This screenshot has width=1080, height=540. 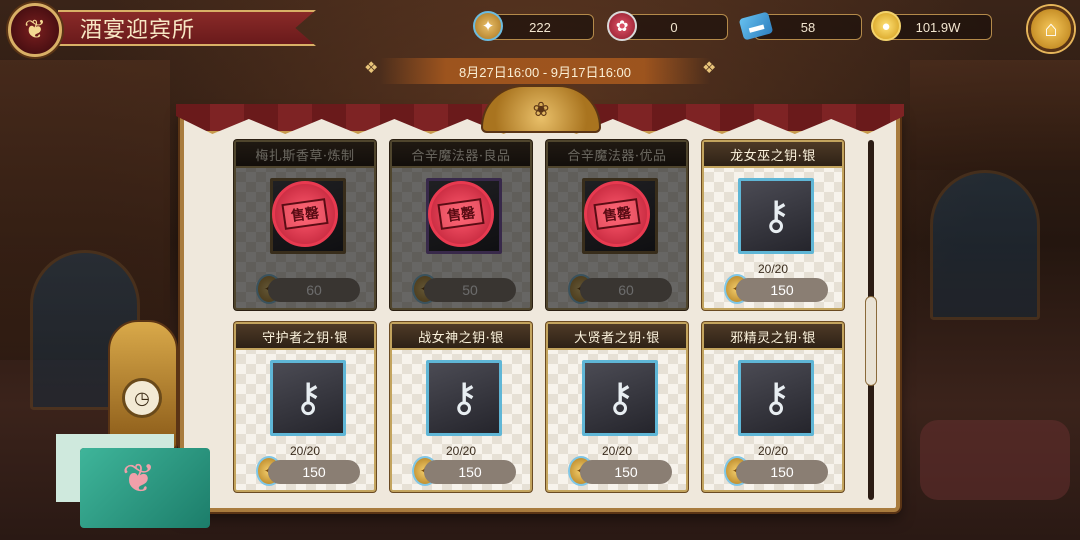 What do you see at coordinates (488, 26) in the screenshot?
I see `medal-icon: ✦` at bounding box center [488, 26].